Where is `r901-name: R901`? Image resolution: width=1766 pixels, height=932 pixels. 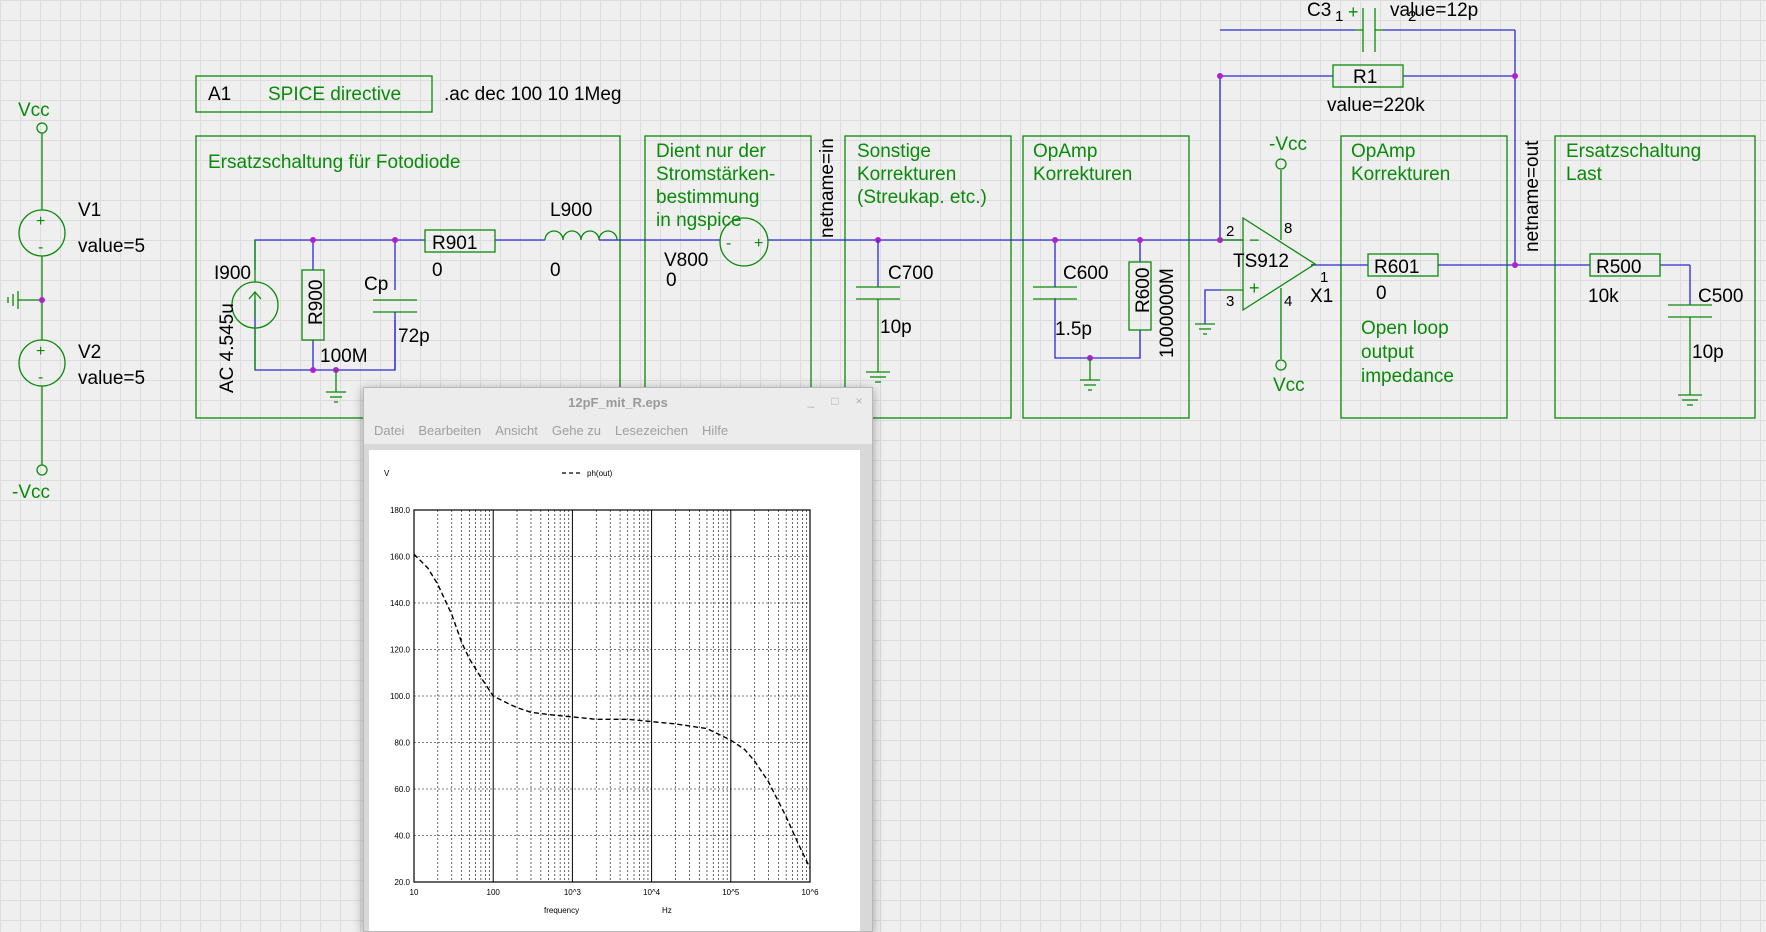
r901-name: R901 is located at coordinates (454, 243).